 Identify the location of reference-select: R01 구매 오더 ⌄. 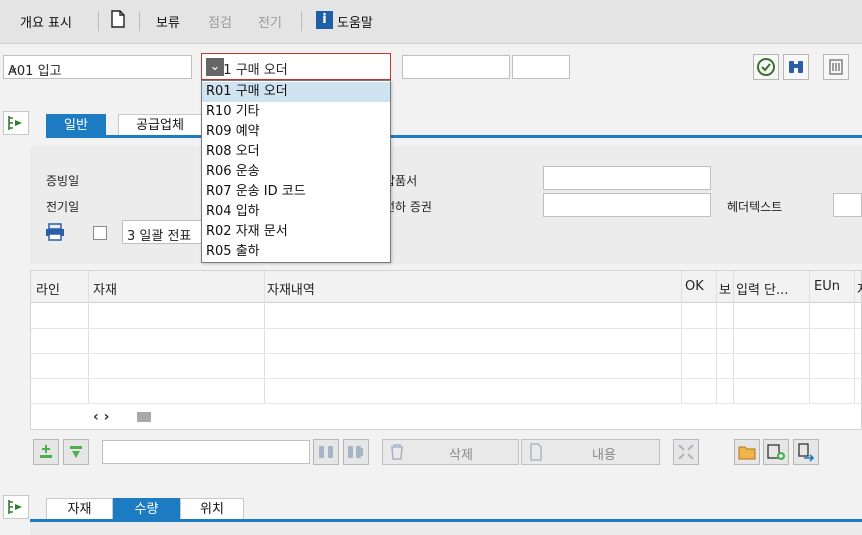
(296, 66).